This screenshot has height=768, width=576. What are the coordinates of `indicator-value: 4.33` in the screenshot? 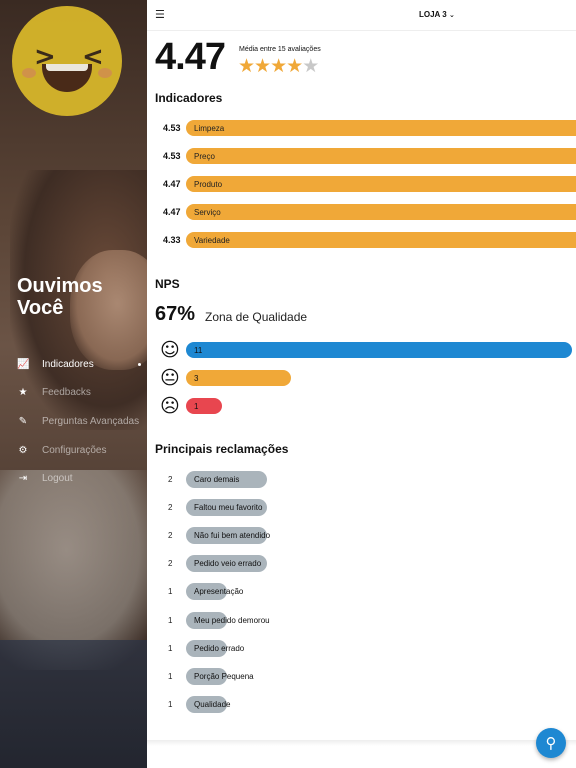 It's located at (172, 240).